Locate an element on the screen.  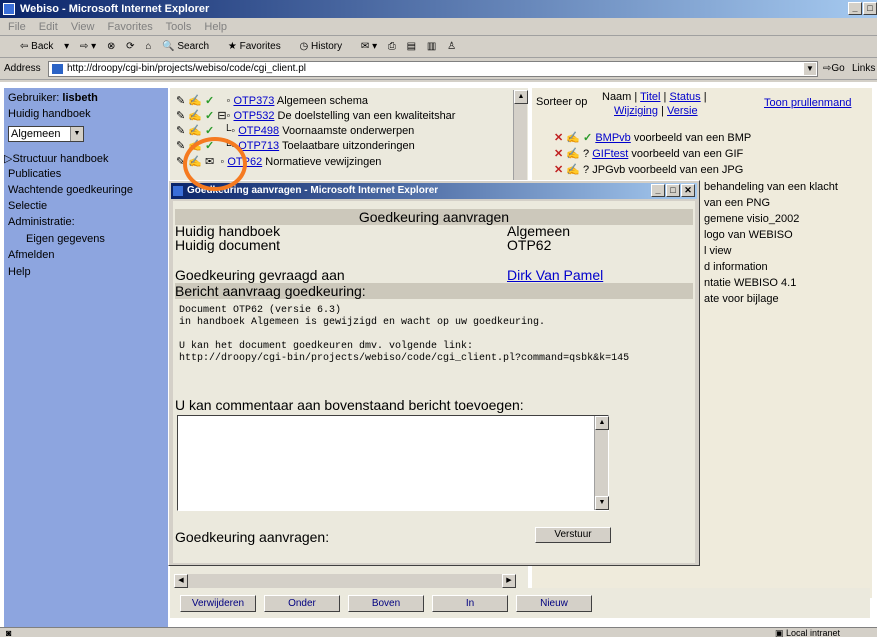
sort-wijziging: Wijziging is located at coordinates (636, 111).